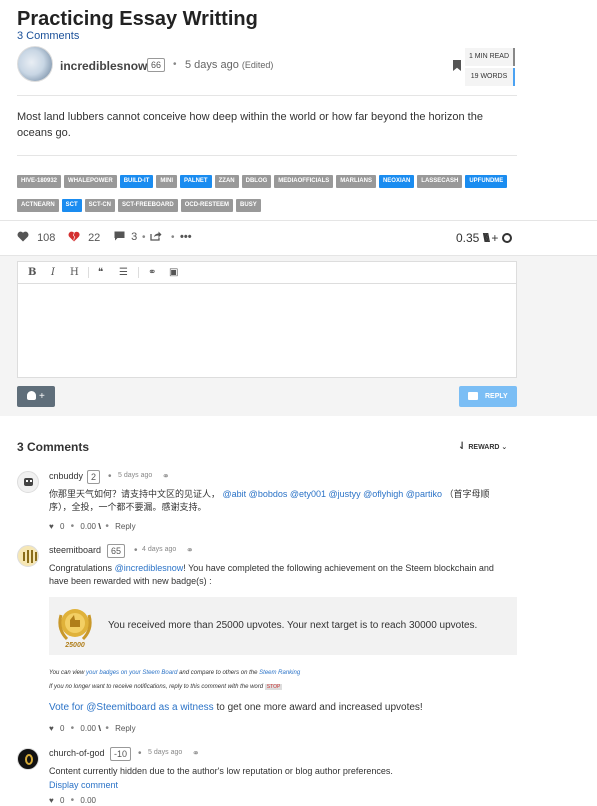 The image size is (597, 806). Describe the element at coordinates (159, 549) in the screenshot. I see `comment-time: 4 days ago` at that location.